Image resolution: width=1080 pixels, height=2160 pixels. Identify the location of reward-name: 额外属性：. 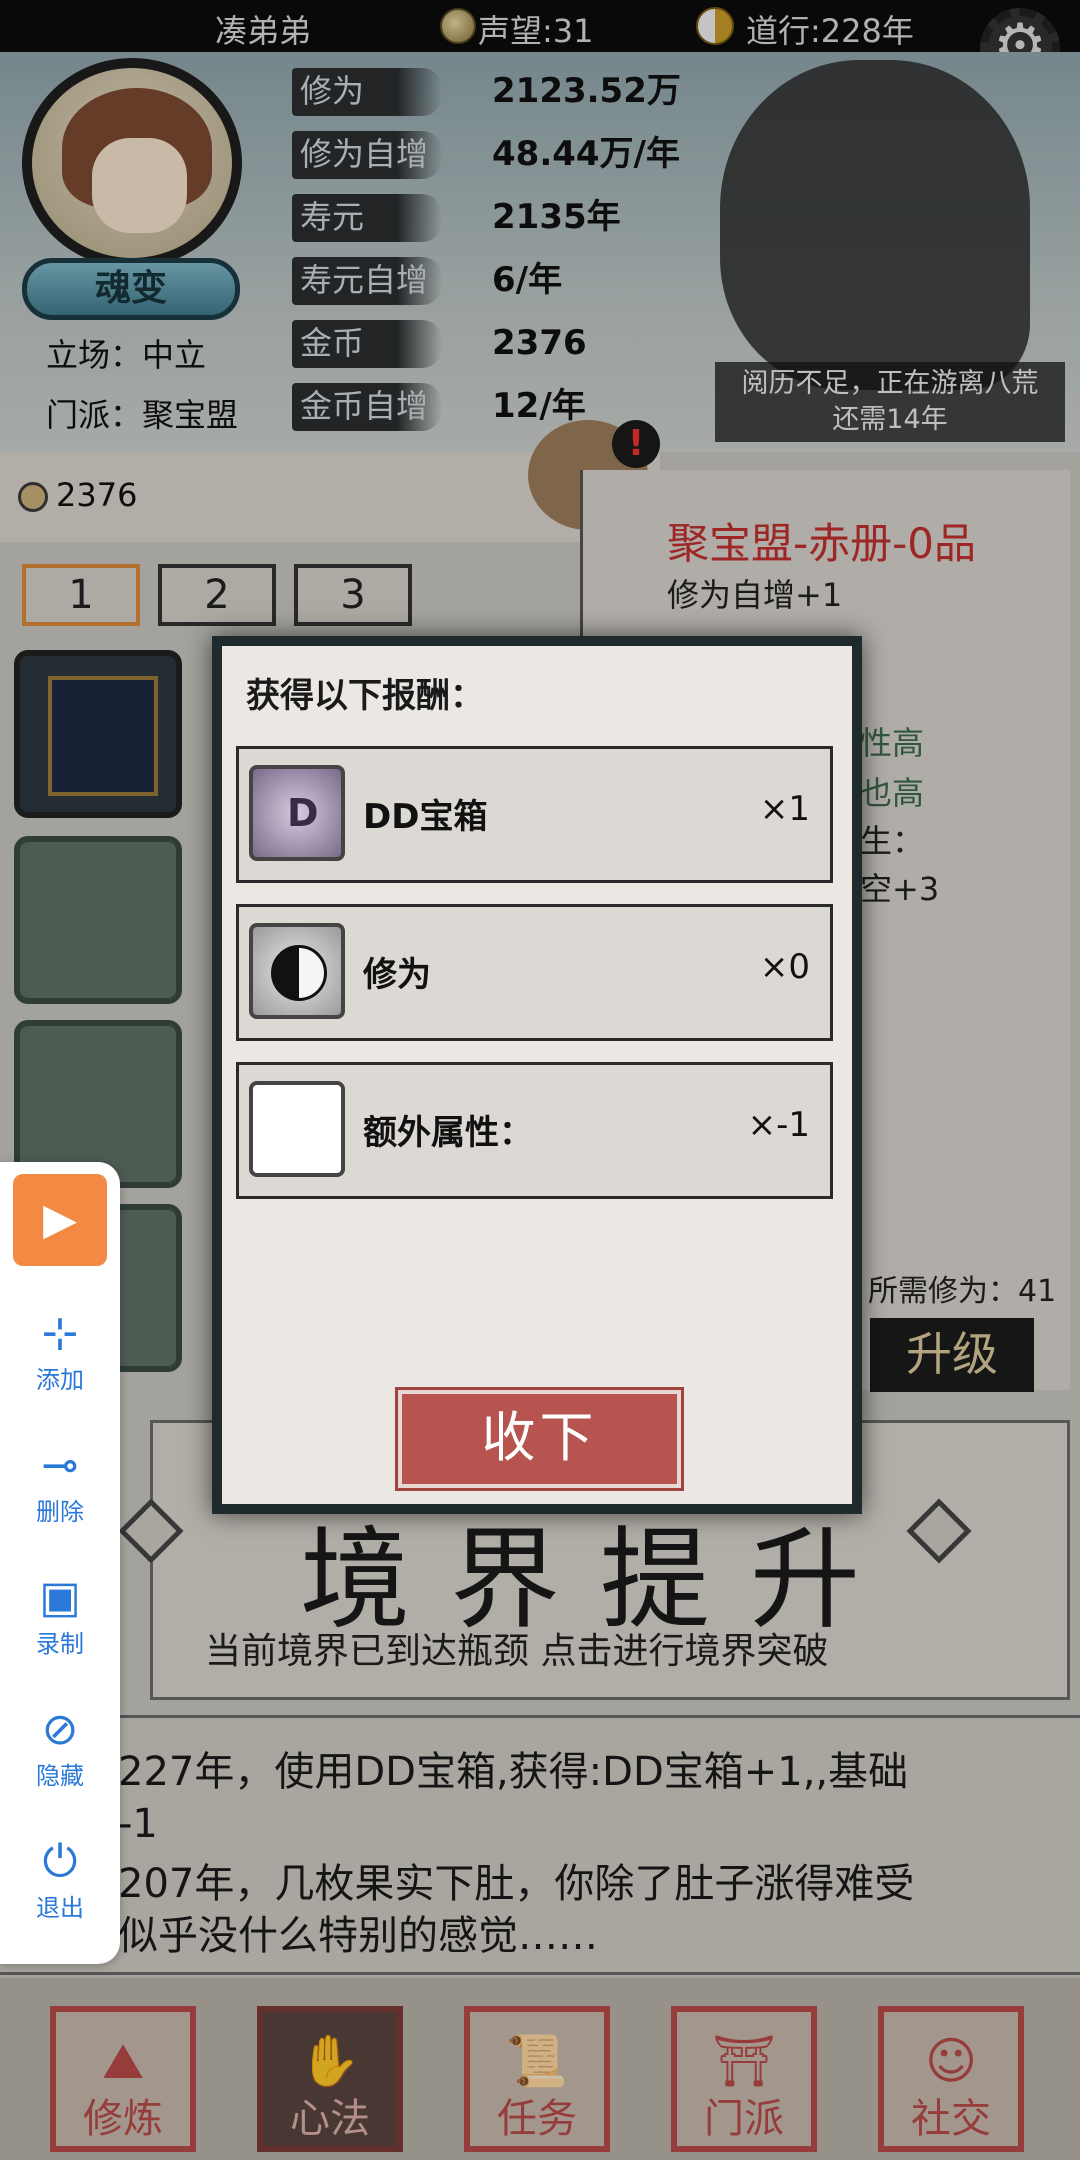
(448, 1133).